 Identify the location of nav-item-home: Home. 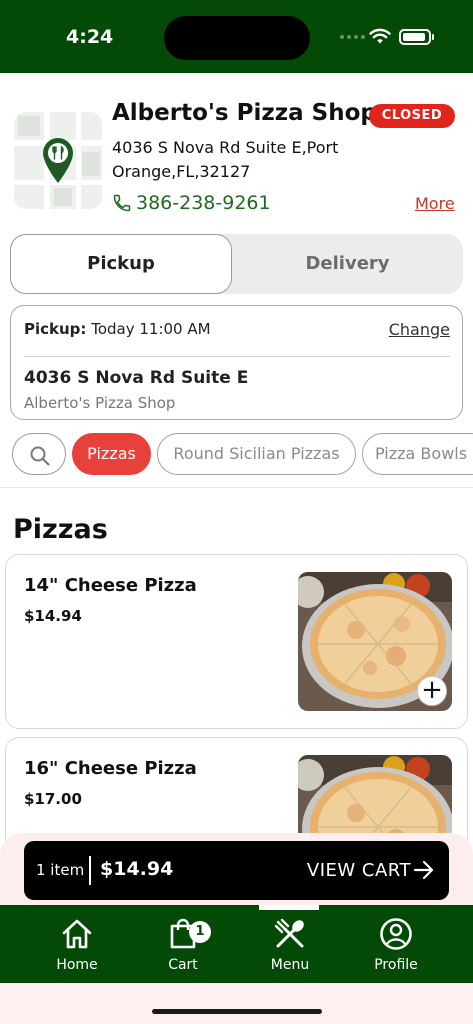
(77, 945).